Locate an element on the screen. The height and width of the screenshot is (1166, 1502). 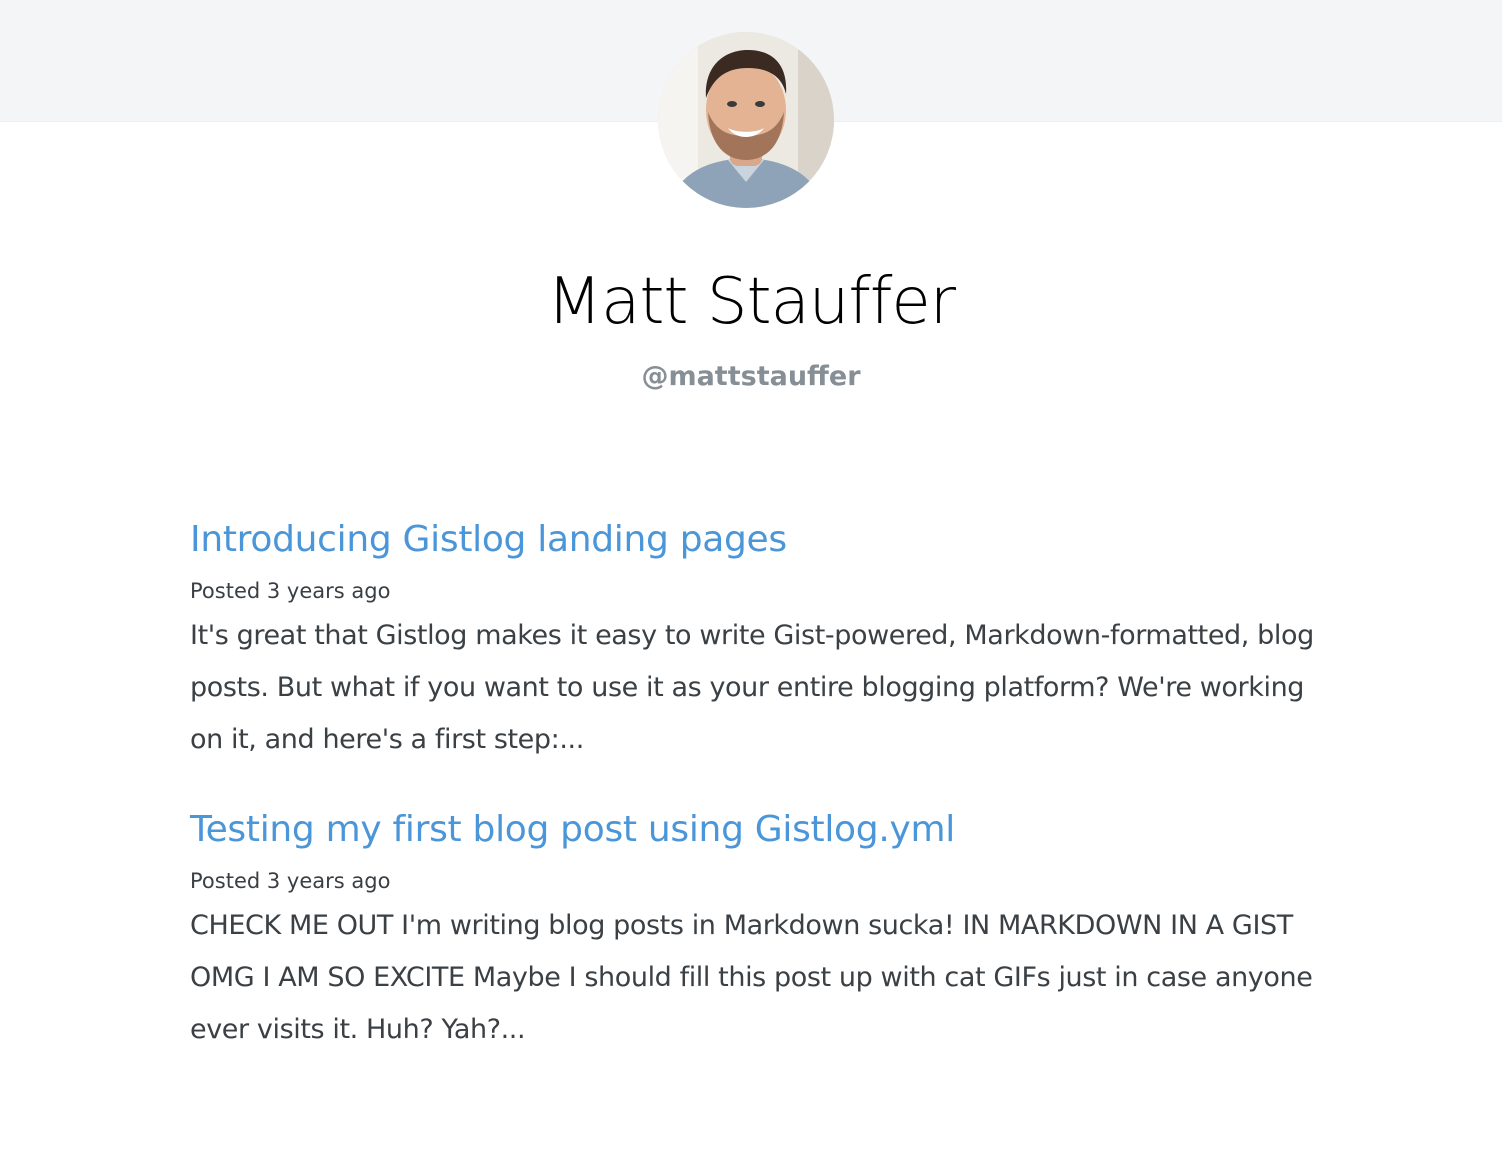
profile-name: Matt Stauffer is located at coordinates (751, 302).